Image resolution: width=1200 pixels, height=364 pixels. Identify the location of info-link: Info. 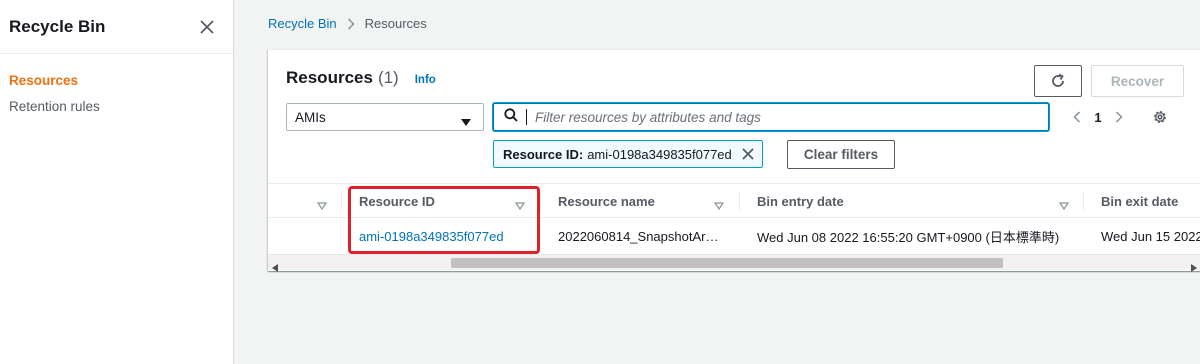
(425, 80).